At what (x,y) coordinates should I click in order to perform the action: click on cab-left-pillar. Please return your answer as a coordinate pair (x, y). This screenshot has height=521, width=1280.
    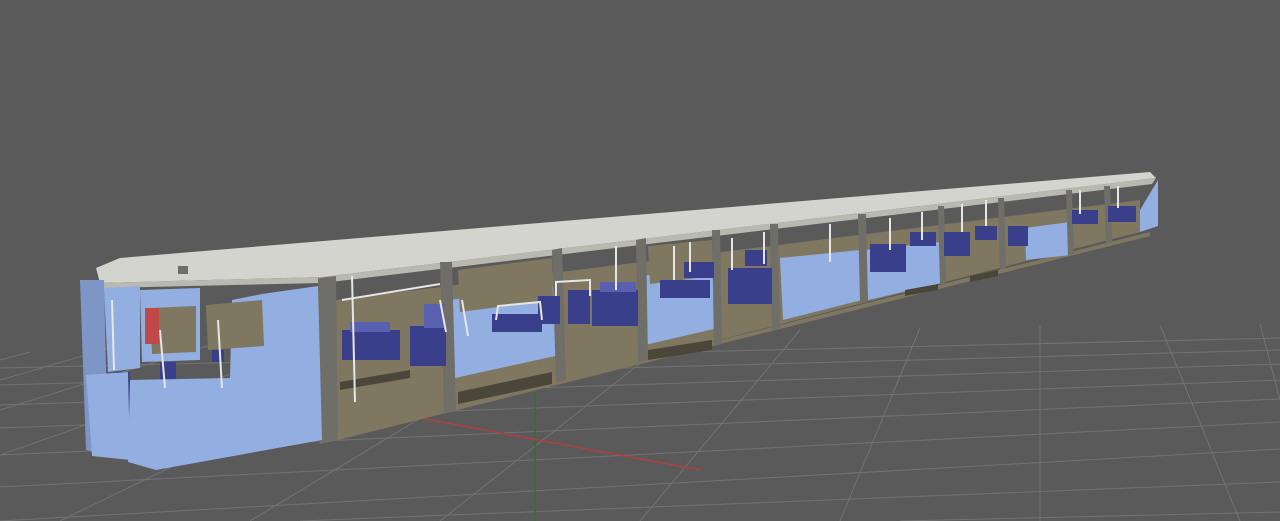
    Looking at the image, I should click on (122, 329).